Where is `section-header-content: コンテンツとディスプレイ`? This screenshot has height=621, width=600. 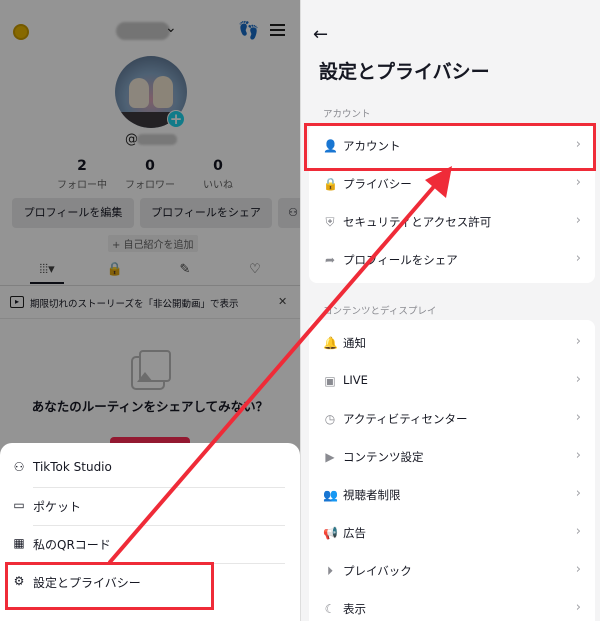
section-header-content: コンテンツとディスプレイ is located at coordinates (380, 311).